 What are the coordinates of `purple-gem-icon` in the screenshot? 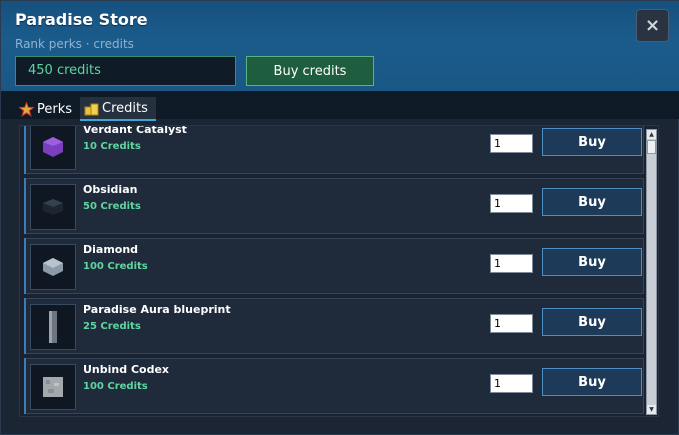 It's located at (53, 147).